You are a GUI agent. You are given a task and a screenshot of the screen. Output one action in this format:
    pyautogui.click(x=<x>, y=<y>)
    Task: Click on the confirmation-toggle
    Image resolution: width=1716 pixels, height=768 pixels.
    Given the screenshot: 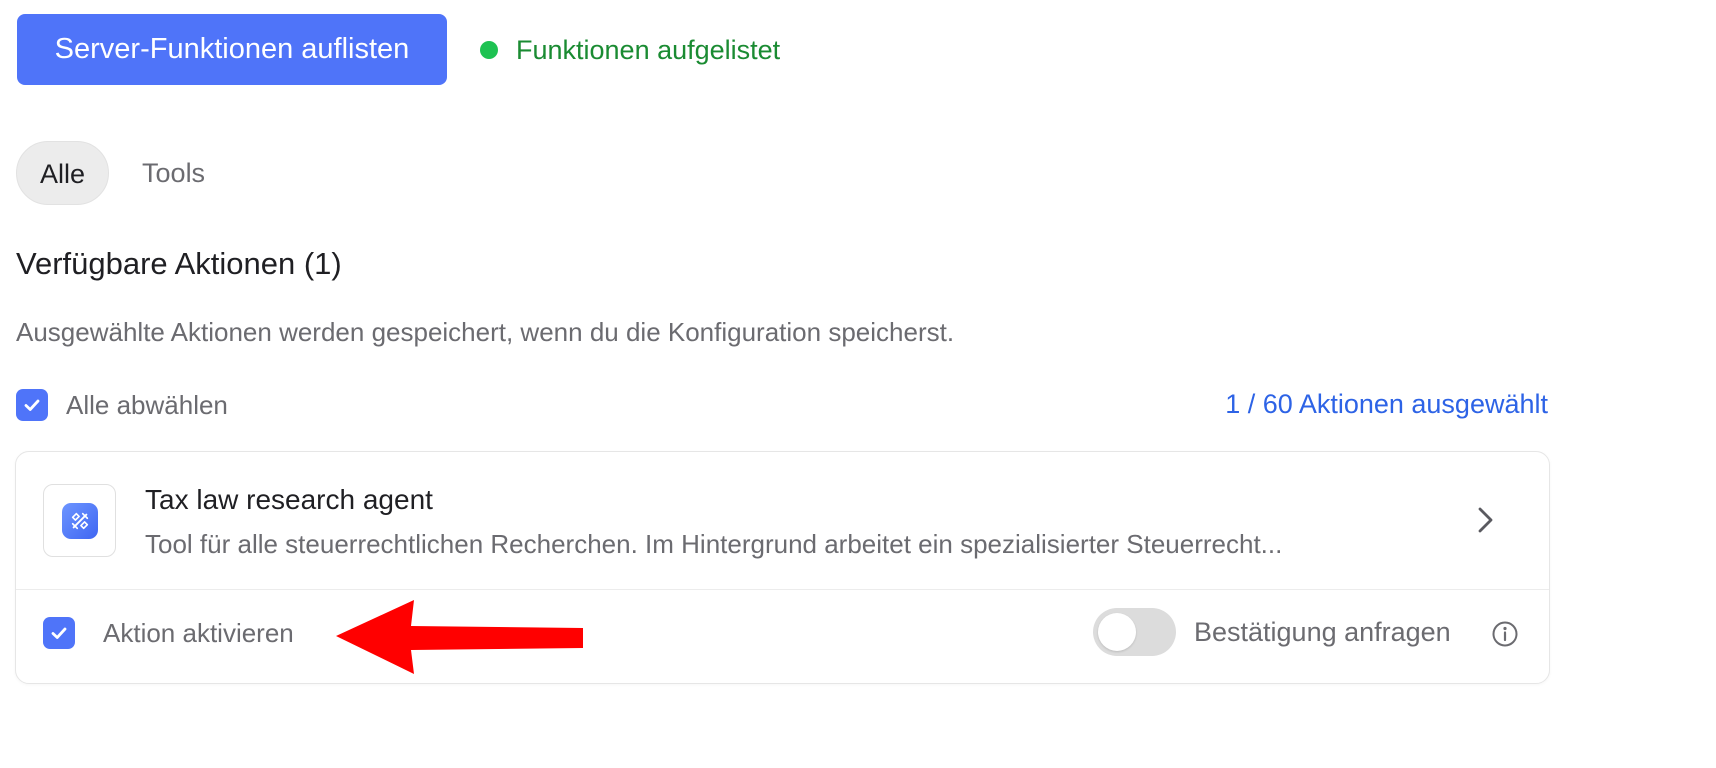 What is the action you would take?
    pyautogui.click(x=1134, y=632)
    